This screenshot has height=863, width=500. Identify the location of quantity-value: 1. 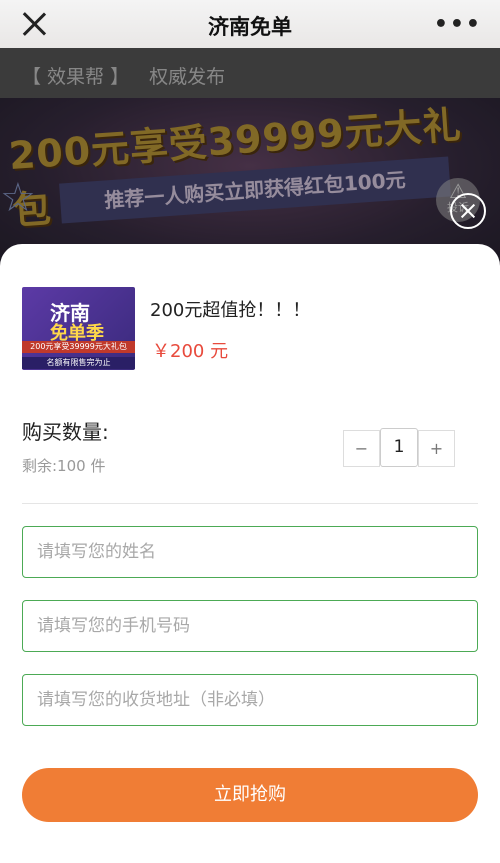
(399, 447).